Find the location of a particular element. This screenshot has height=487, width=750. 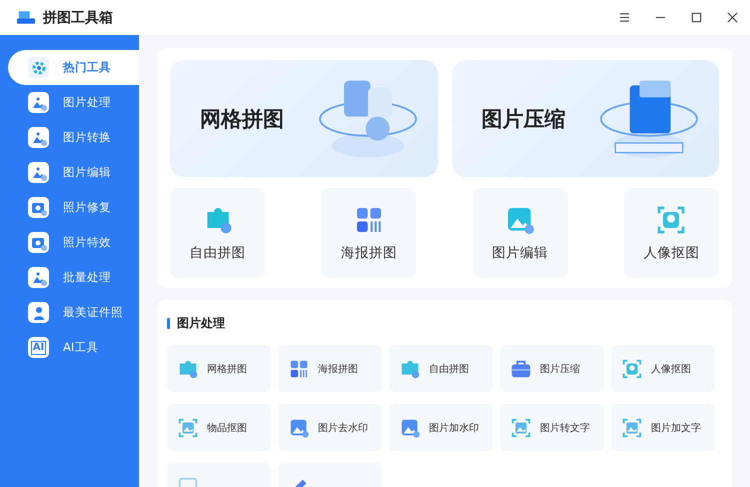

maximize-icon is located at coordinates (696, 17).